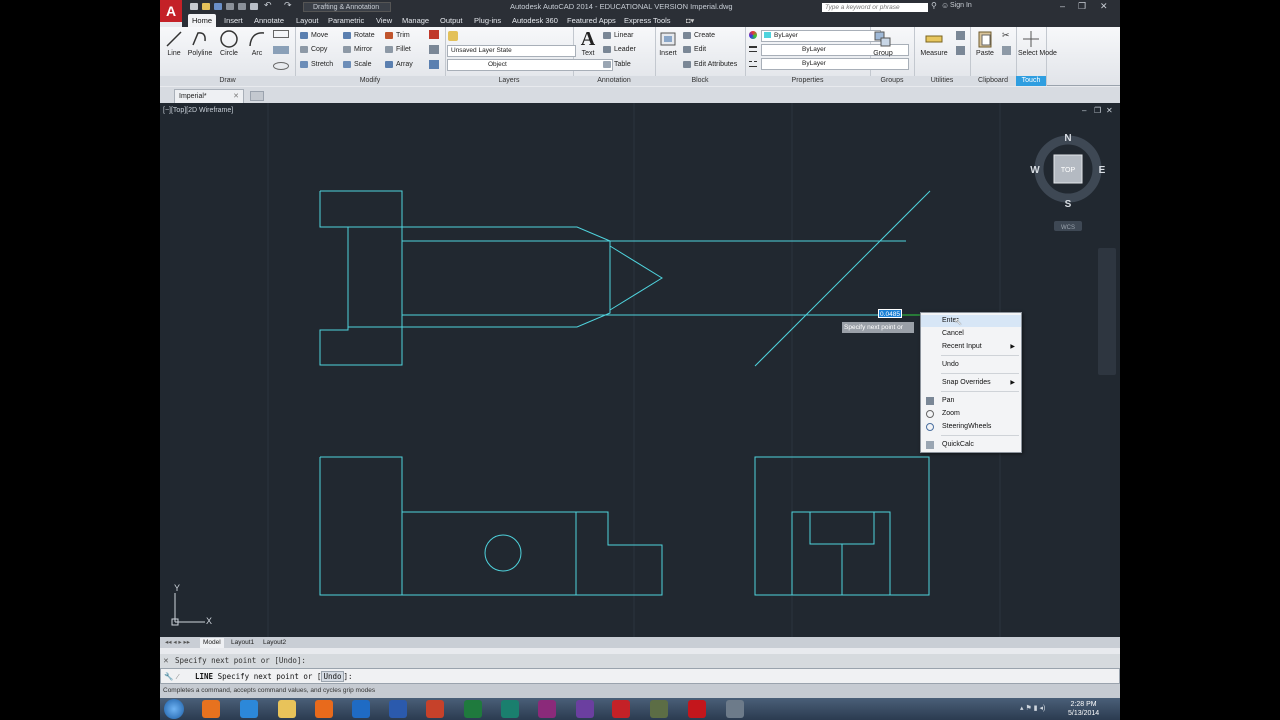  I want to click on close-tab-icon: ✕, so click(236, 96).